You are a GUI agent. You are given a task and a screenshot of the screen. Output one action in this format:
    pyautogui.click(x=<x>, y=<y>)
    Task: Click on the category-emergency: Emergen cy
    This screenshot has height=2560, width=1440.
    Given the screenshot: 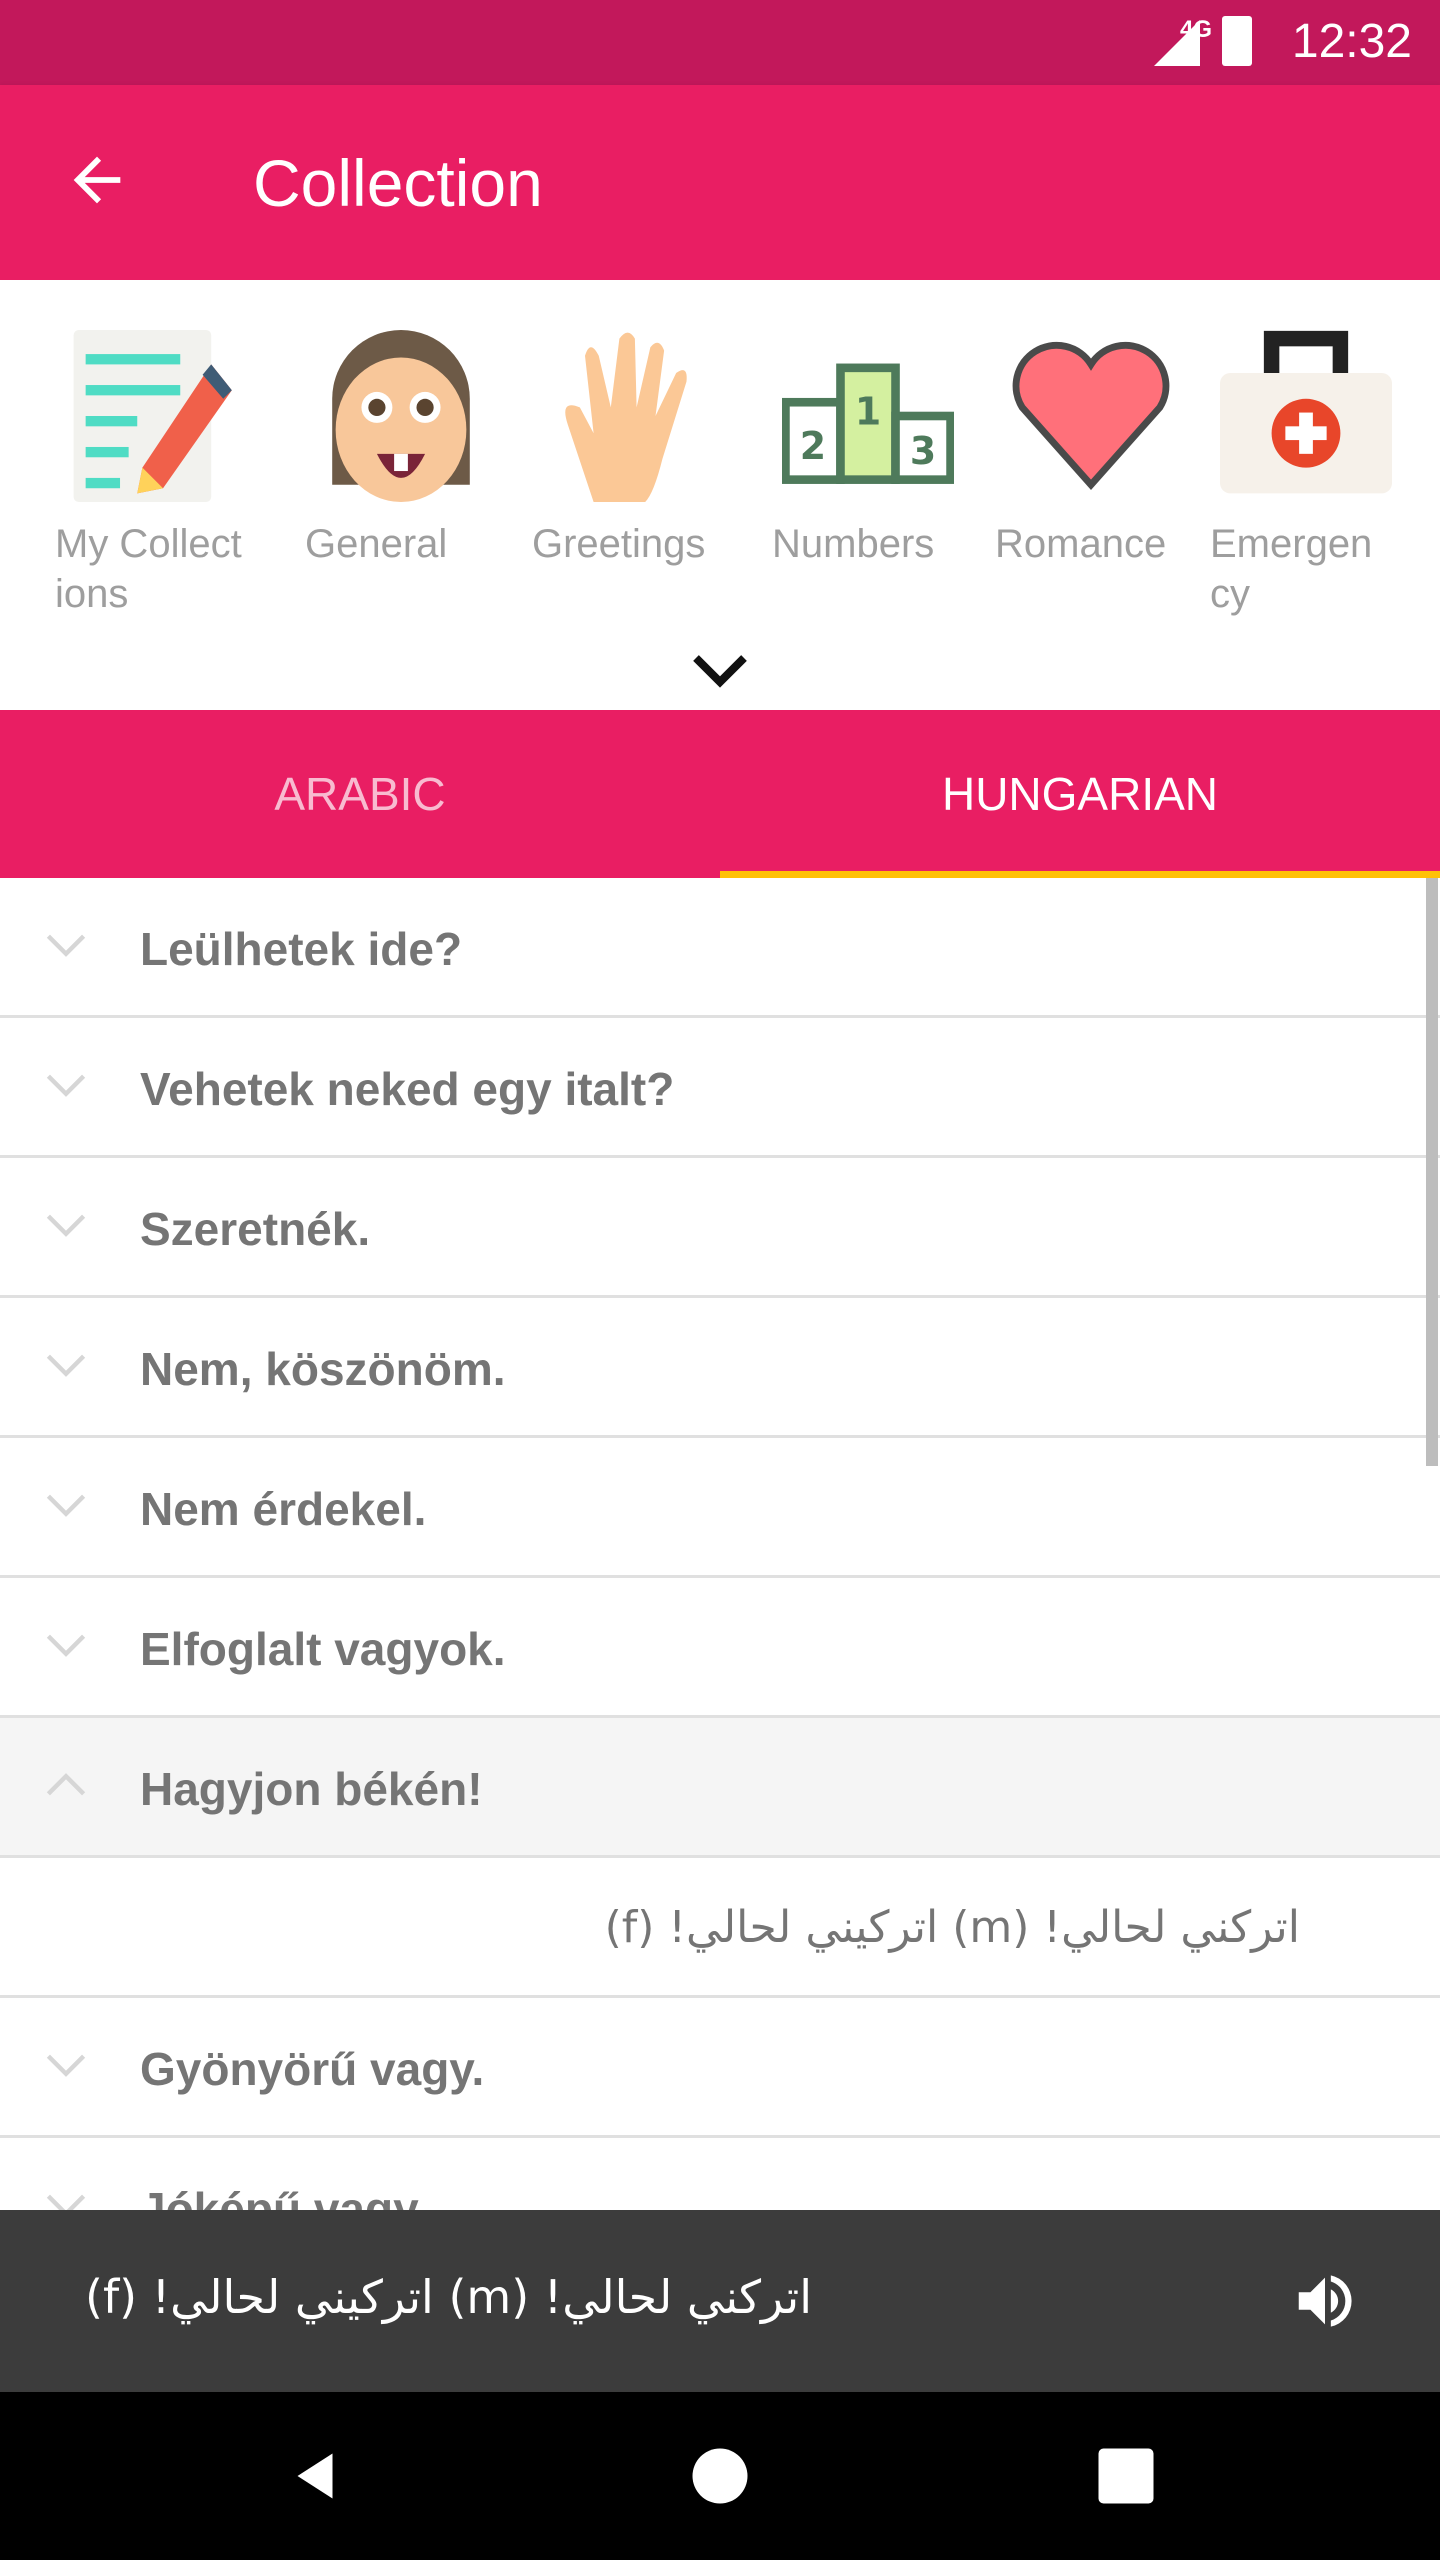 What is the action you would take?
    pyautogui.click(x=1315, y=474)
    